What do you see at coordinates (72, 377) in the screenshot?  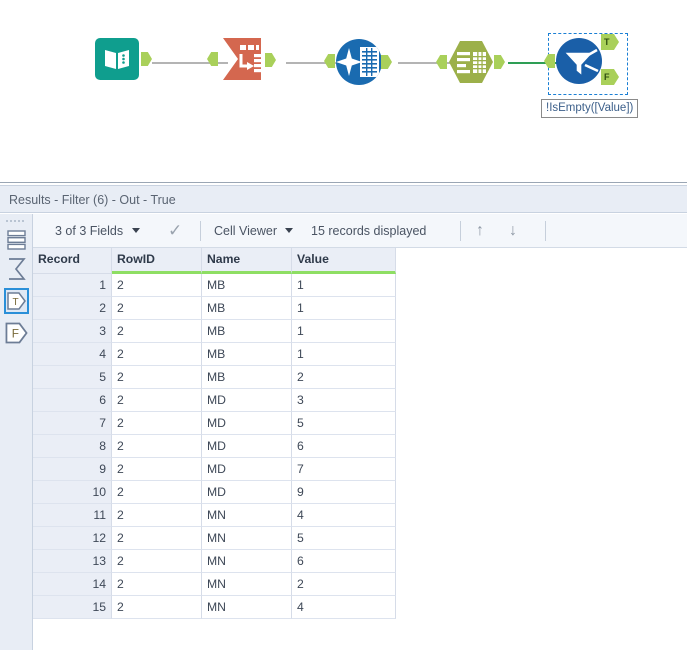 I see `cell-record: 5` at bounding box center [72, 377].